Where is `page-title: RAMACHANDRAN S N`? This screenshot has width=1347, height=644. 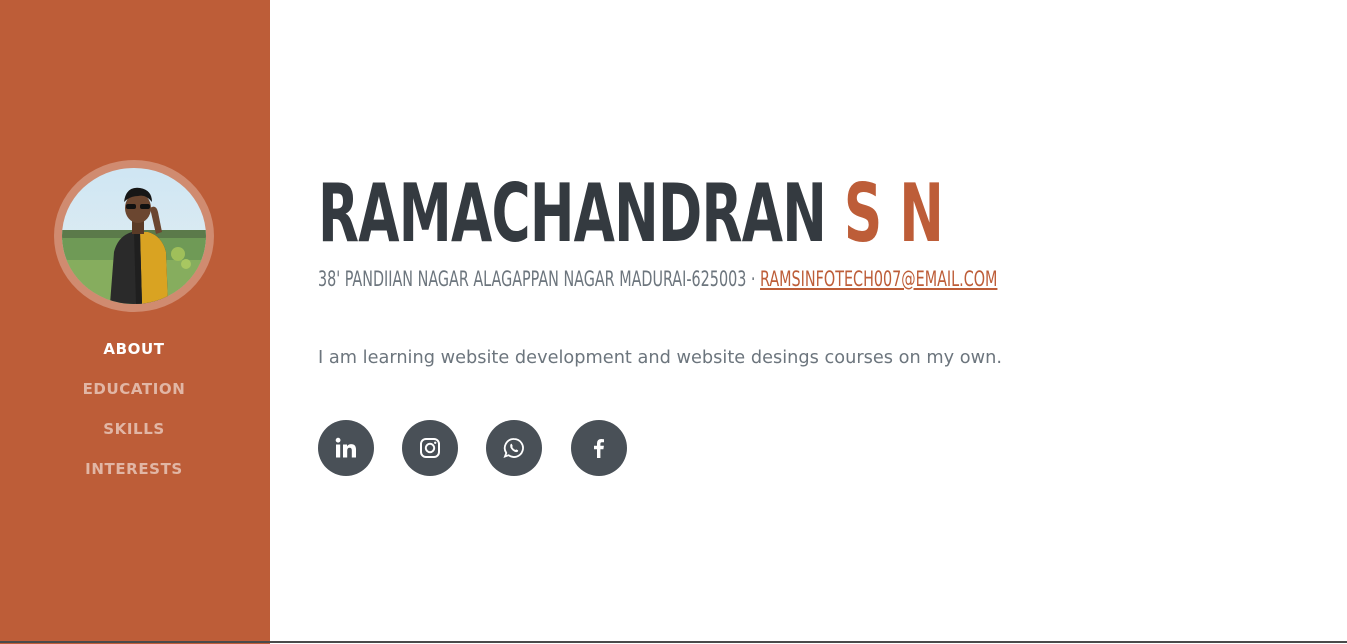
page-title: RAMACHANDRAN S N is located at coordinates (631, 213).